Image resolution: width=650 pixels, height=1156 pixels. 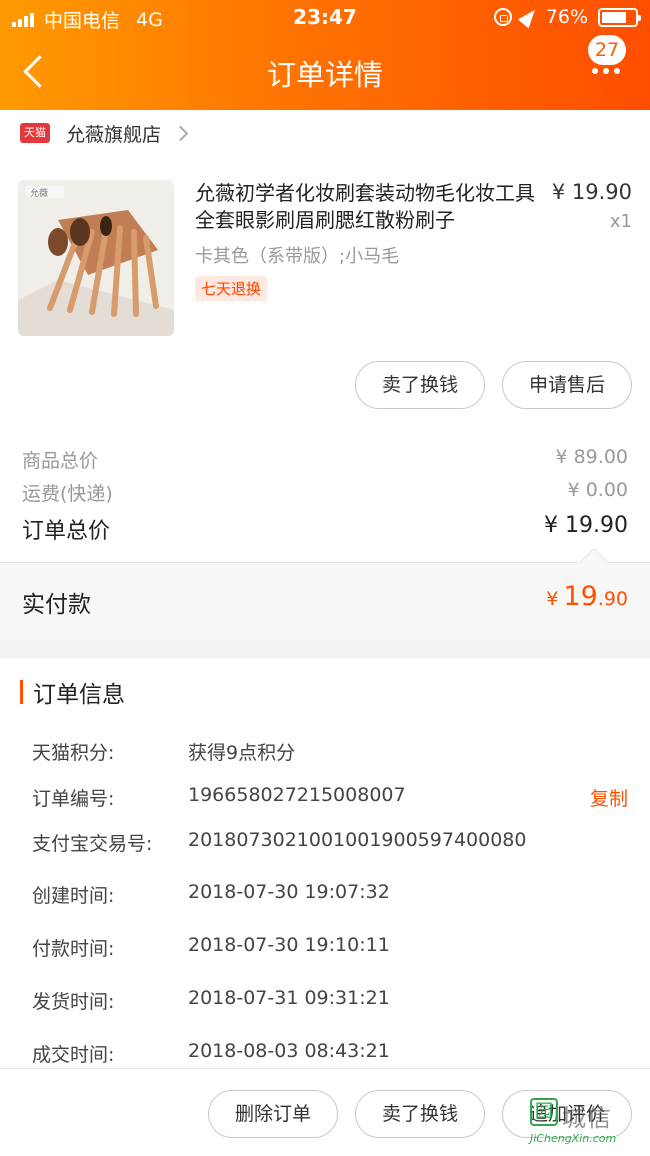 I want to click on goods-total-label: 商品总价, so click(x=60, y=461).